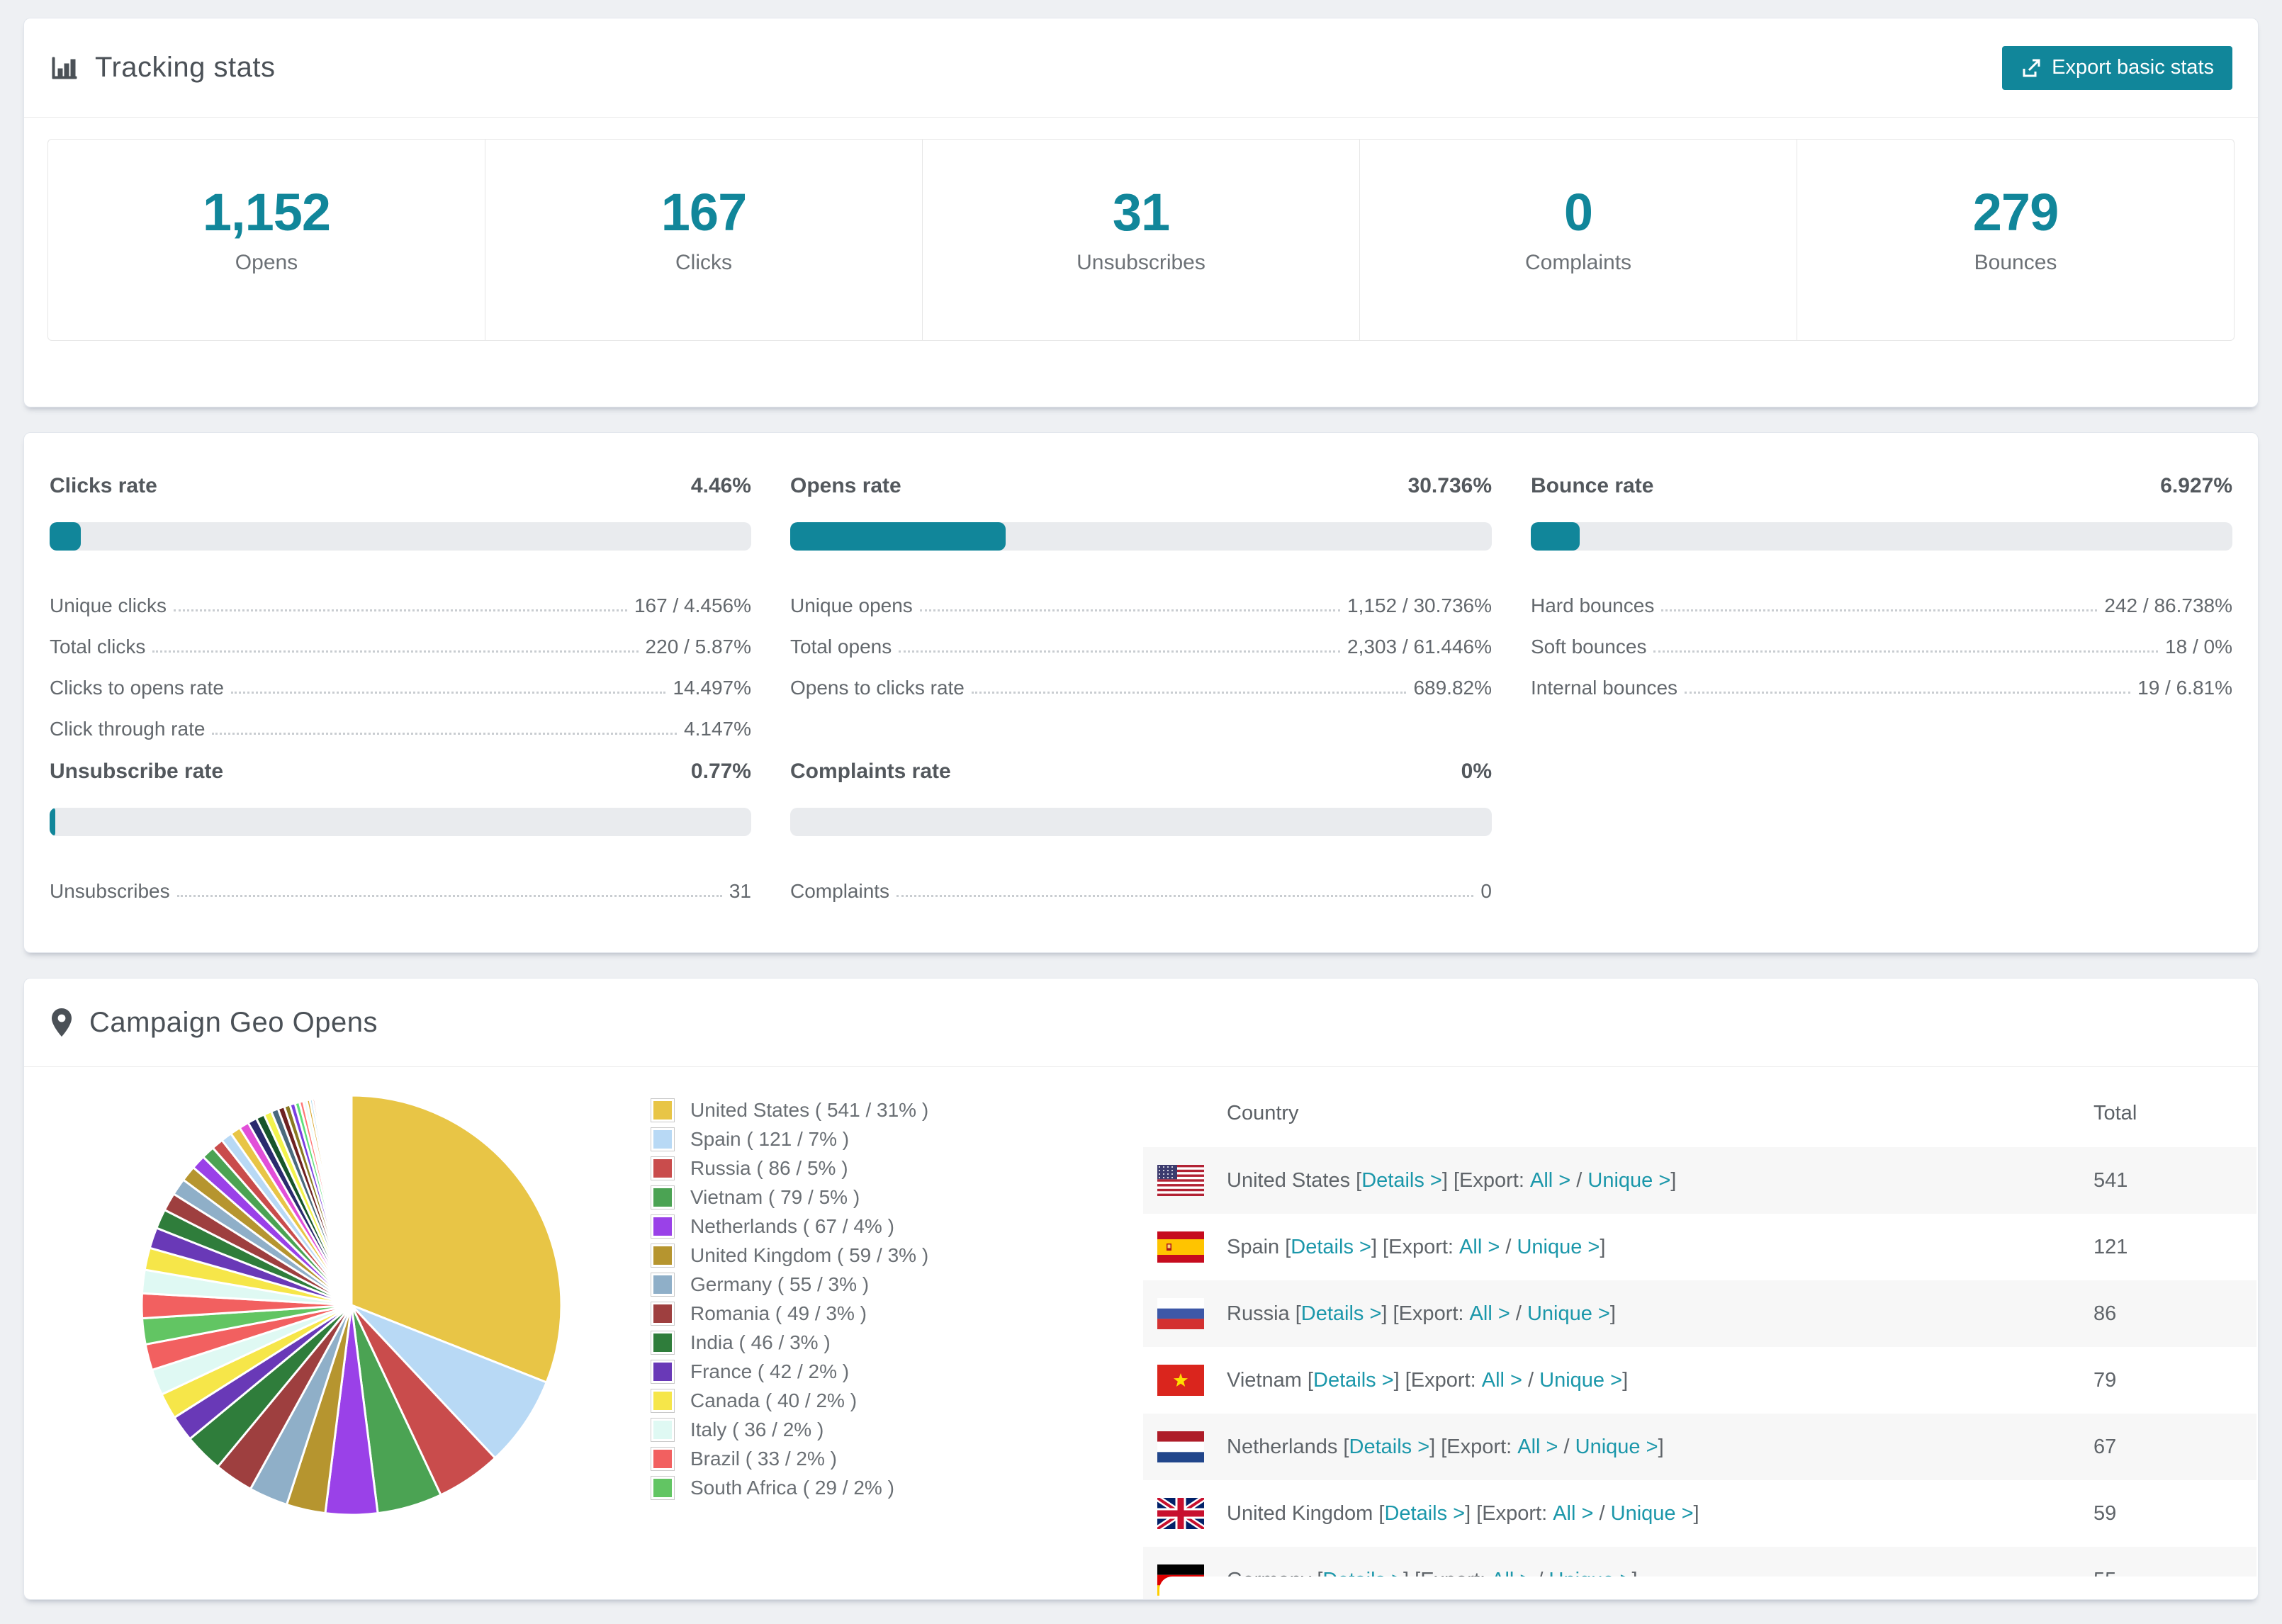  What do you see at coordinates (2105, 1447) in the screenshot?
I see `row-total: 67` at bounding box center [2105, 1447].